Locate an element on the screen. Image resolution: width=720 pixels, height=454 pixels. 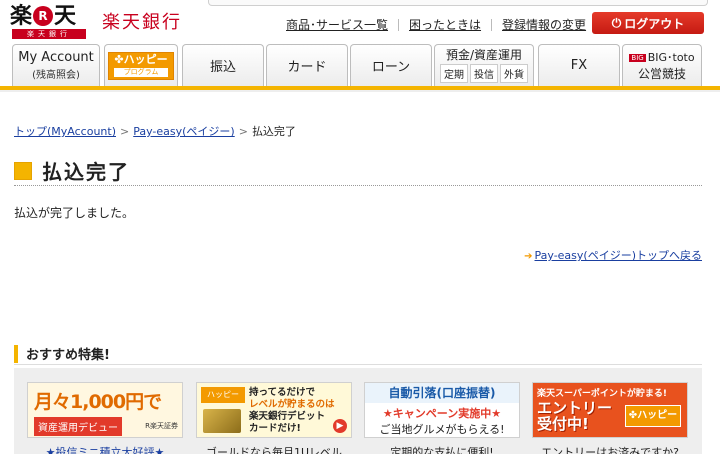
tab-invest-title: 預金/資産運用 is located at coordinates (484, 55).